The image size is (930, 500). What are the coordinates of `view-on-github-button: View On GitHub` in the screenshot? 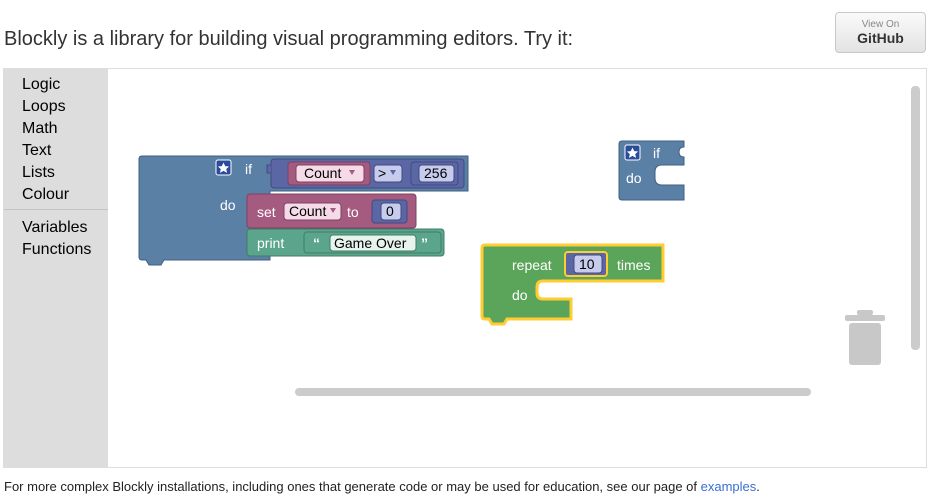 It's located at (880, 32).